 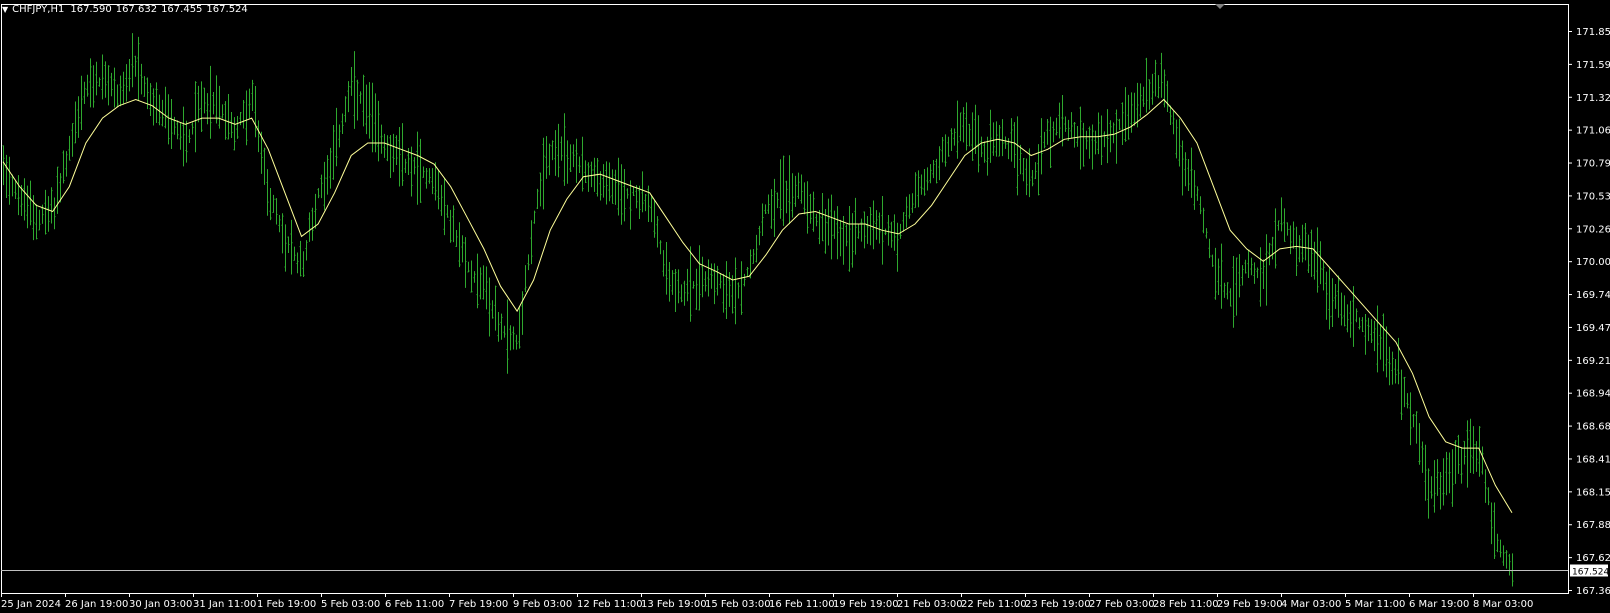 I want to click on x-tick-label: 30 Jan 03:00, so click(x=160, y=604).